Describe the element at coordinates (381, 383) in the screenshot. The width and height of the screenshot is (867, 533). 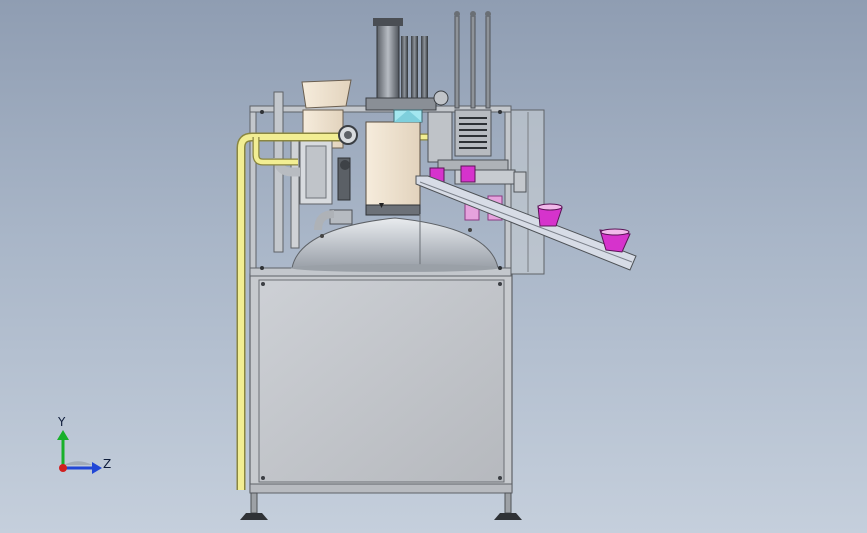
I see `lower-cabinet` at that location.